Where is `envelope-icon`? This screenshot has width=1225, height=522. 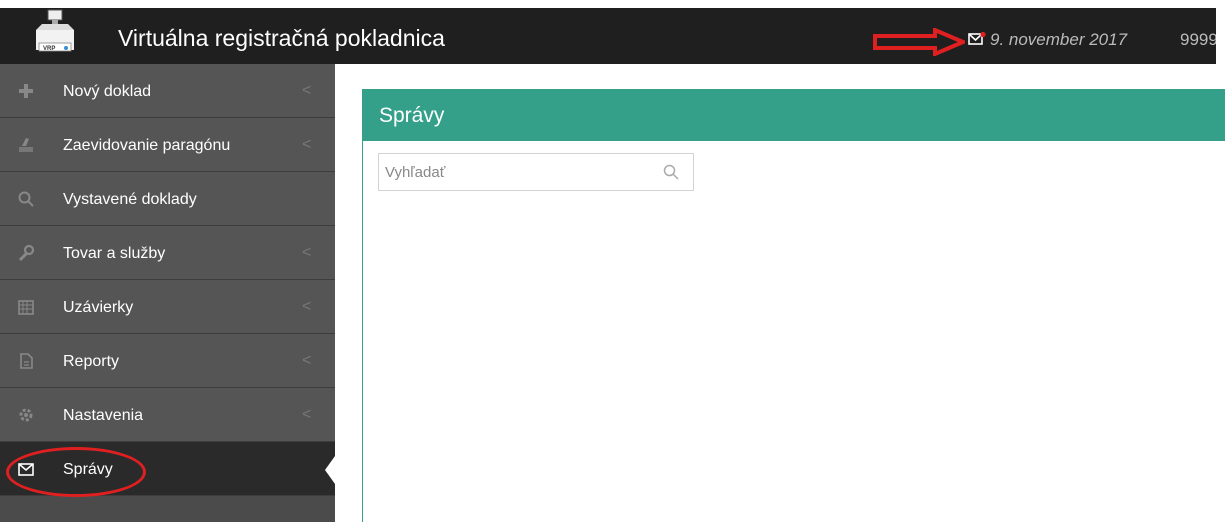
envelope-icon is located at coordinates (977, 39).